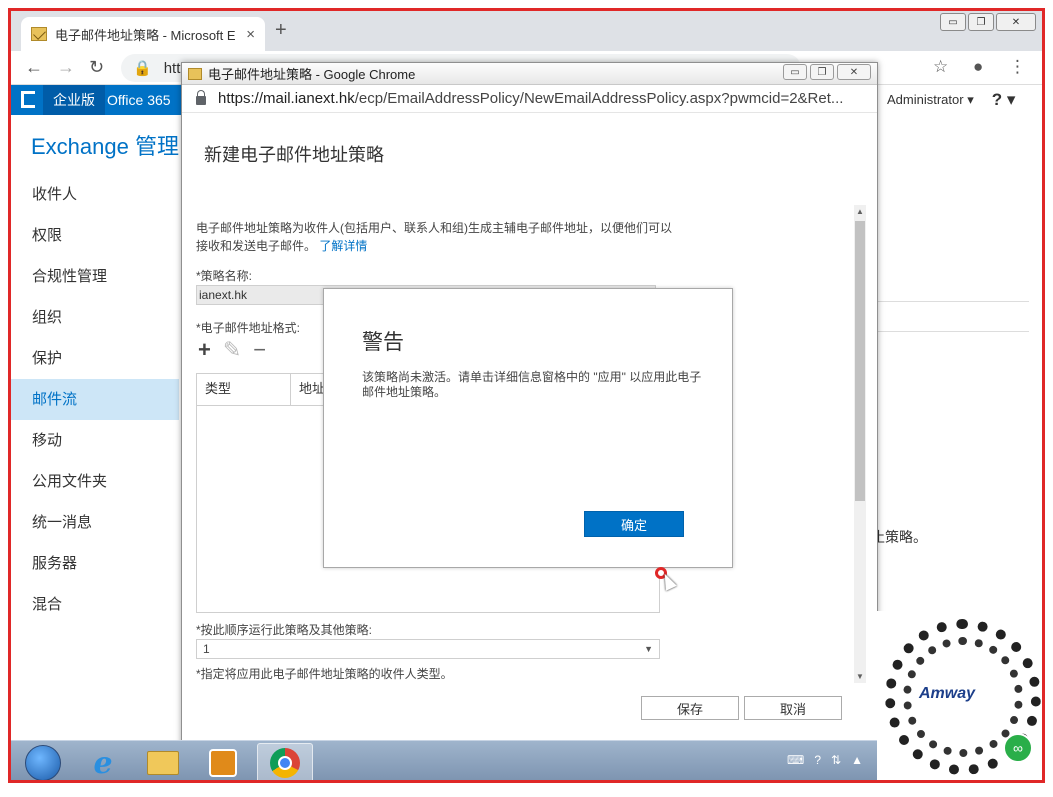 Image resolution: width=1053 pixels, height=797 pixels. Describe the element at coordinates (259, 350) in the screenshot. I see `remove-icon: −` at that location.